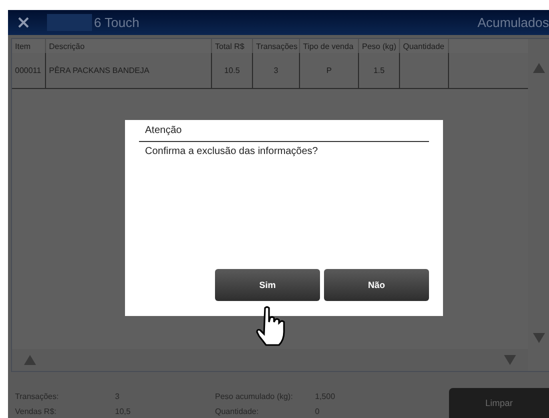 This screenshot has width=549, height=418. What do you see at coordinates (267, 285) in the screenshot?
I see `dialog-button: Sim` at bounding box center [267, 285].